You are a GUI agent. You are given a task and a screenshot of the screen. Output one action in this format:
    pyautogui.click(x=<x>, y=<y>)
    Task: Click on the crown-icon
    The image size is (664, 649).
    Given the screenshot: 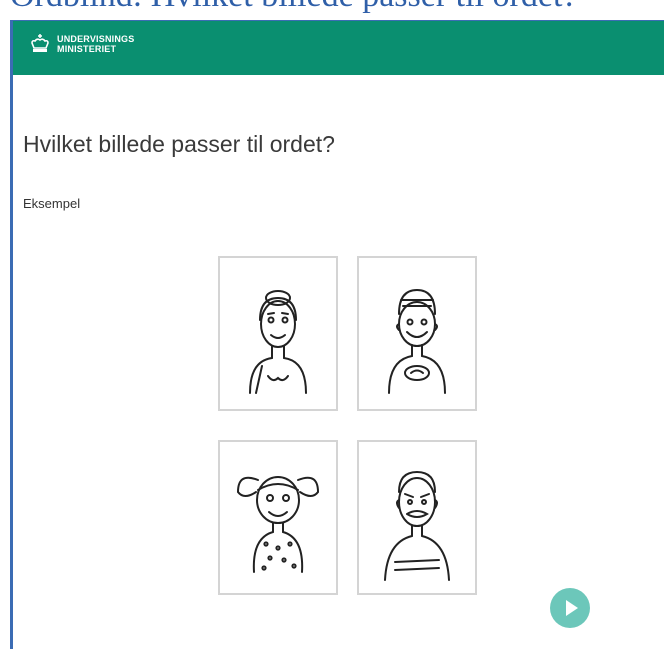 What is the action you would take?
    pyautogui.click(x=40, y=43)
    